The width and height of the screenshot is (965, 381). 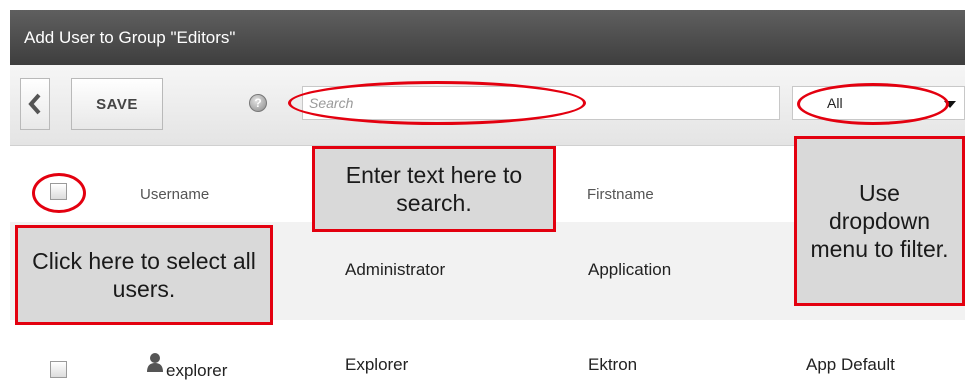 I want to click on dialog-title: Add User to Group "Editors", so click(x=130, y=37).